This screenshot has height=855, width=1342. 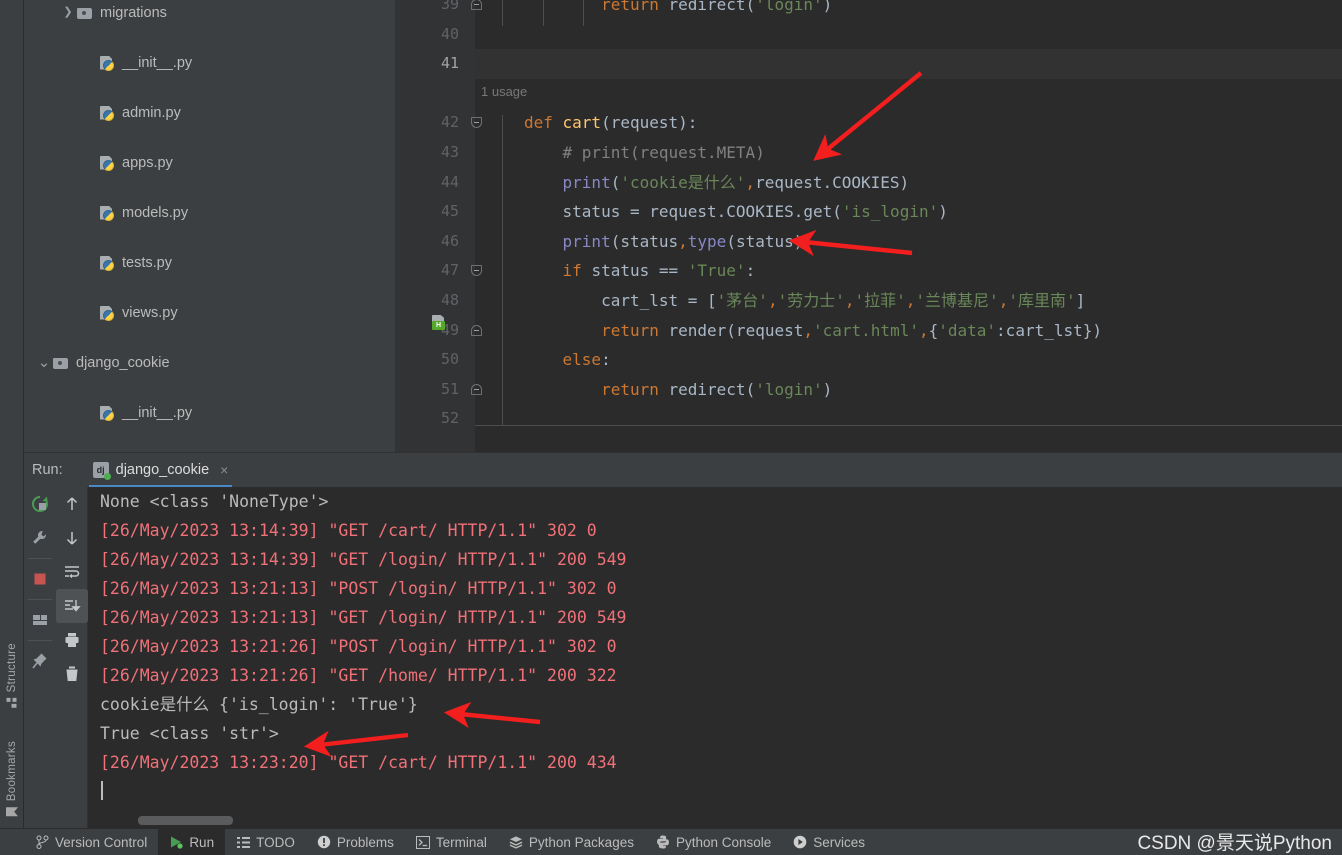 What do you see at coordinates (40, 504) in the screenshot?
I see `rerun-icon` at bounding box center [40, 504].